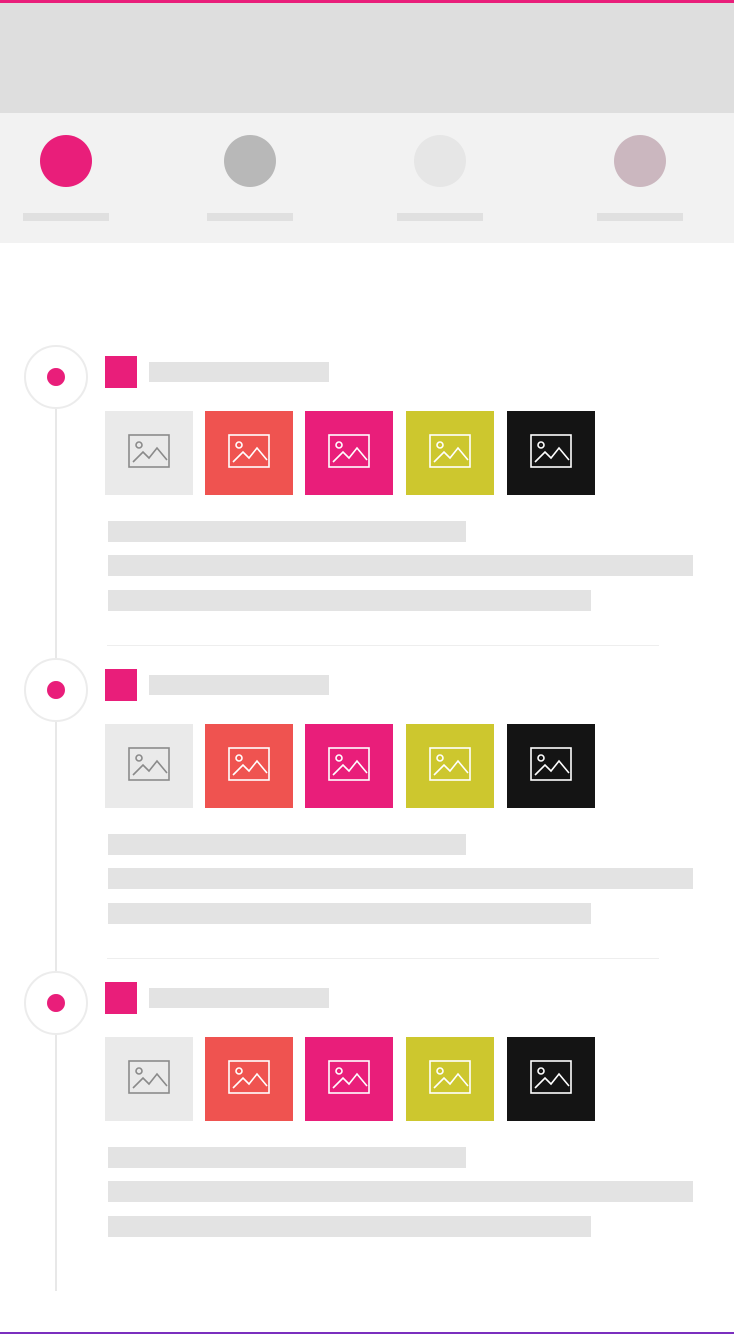 Image resolution: width=734 pixels, height=1334 pixels. Describe the element at coordinates (367, 58) in the screenshot. I see `app-header` at that location.